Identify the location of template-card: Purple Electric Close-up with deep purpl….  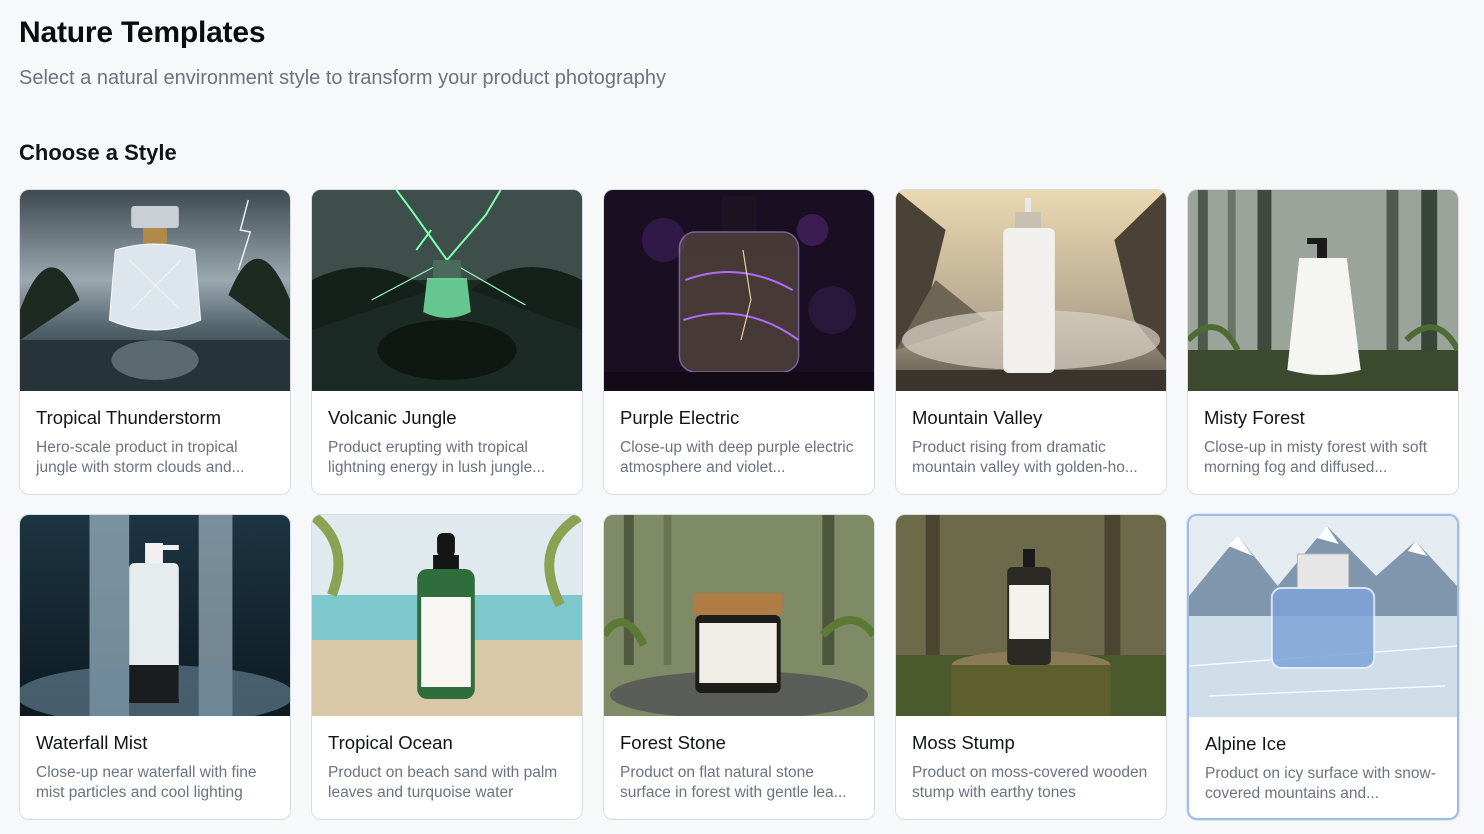
(739, 342).